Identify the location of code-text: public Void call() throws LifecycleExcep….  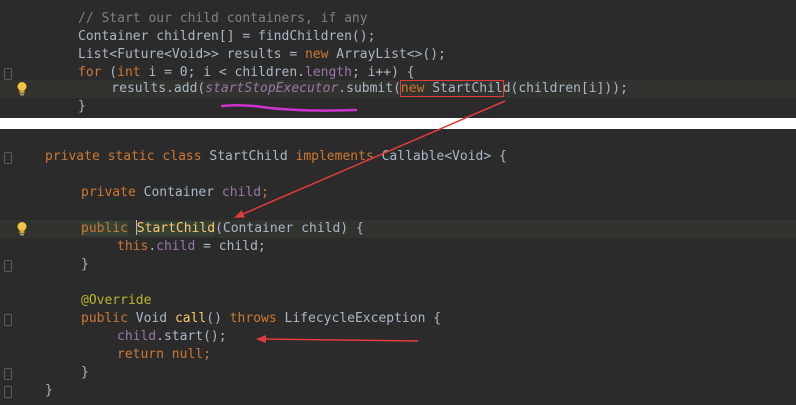
(261, 318).